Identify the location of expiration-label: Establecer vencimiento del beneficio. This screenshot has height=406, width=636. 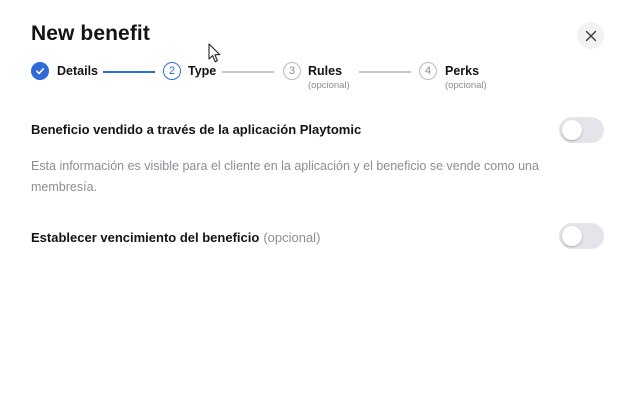
(145, 237).